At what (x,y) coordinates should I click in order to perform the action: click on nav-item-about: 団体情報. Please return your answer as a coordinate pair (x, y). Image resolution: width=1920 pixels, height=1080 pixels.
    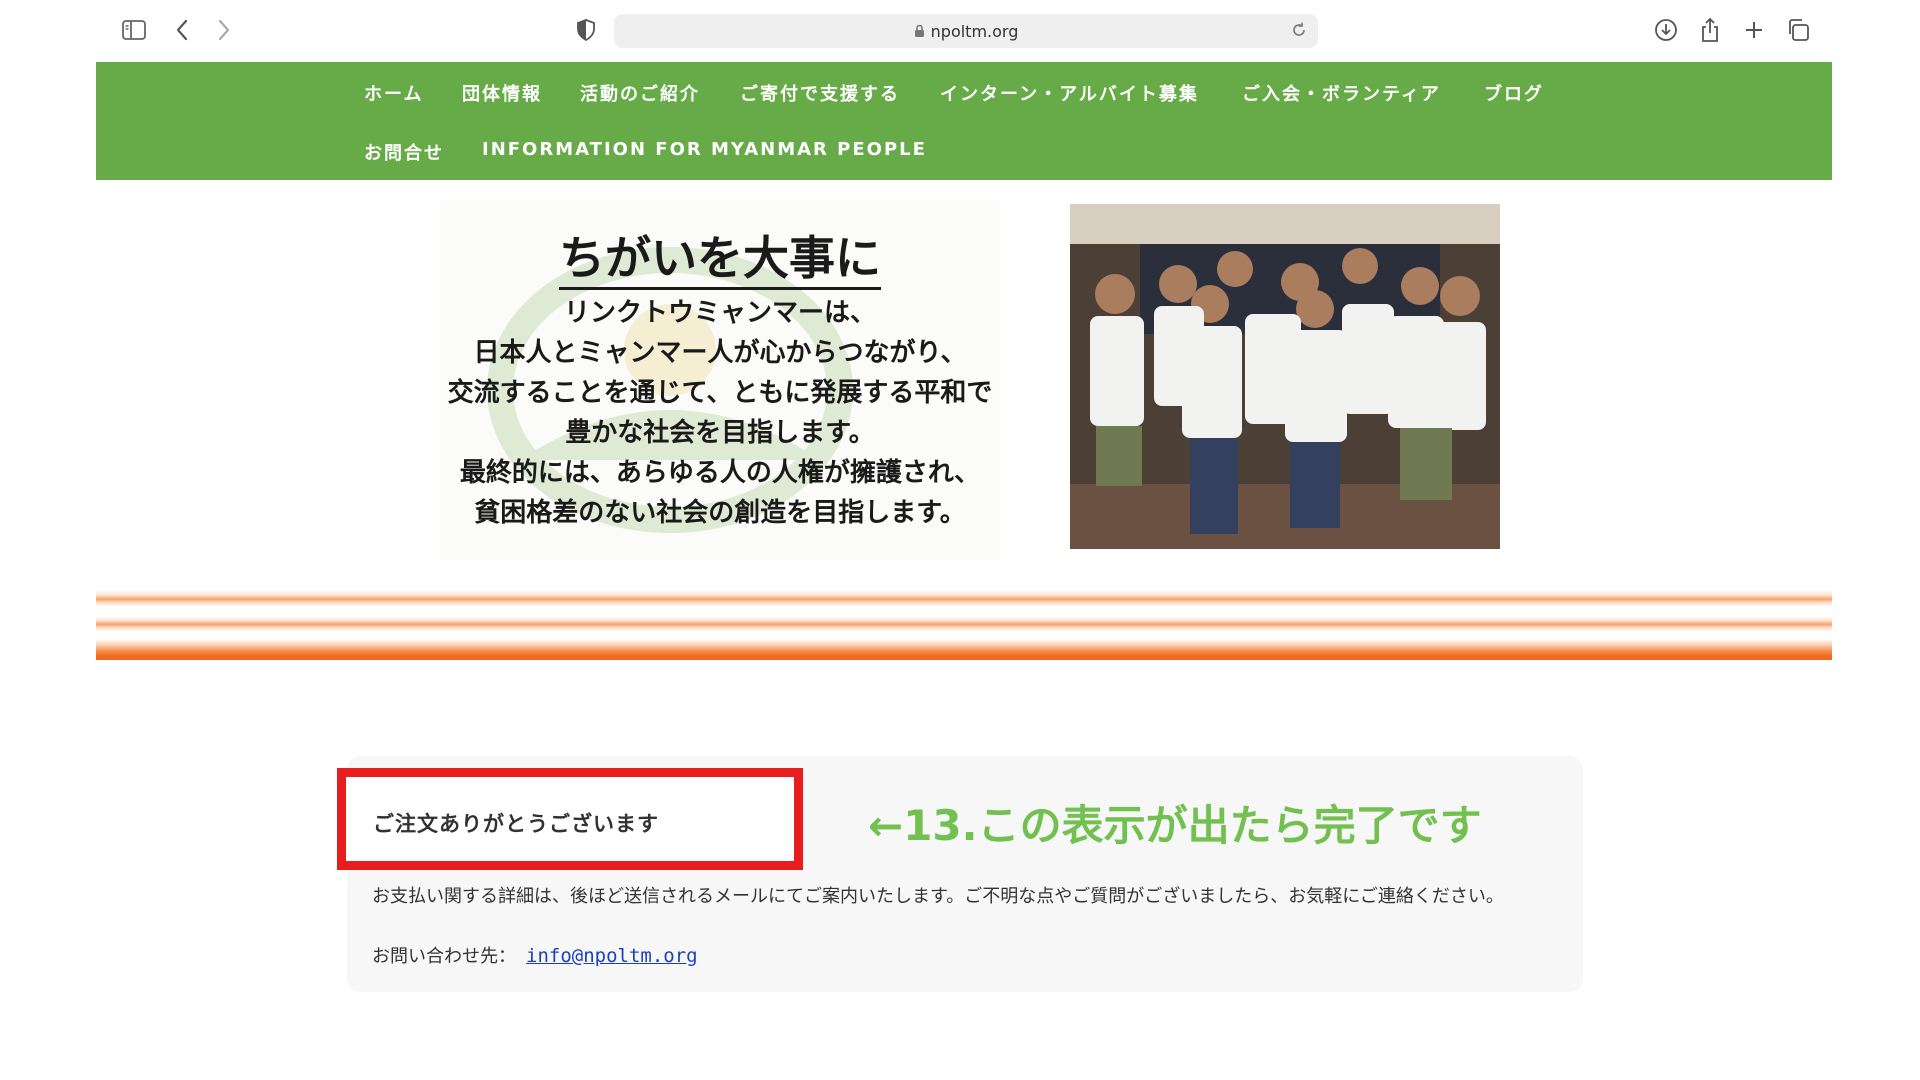
    Looking at the image, I should click on (502, 93).